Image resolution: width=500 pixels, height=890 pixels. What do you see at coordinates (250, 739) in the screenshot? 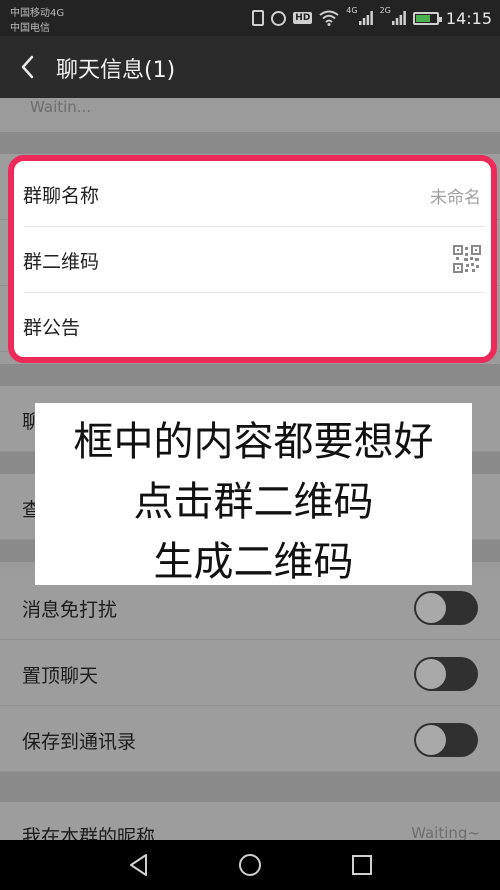
I see `toggle-row-save-contacts: 保存到通讯录` at bounding box center [250, 739].